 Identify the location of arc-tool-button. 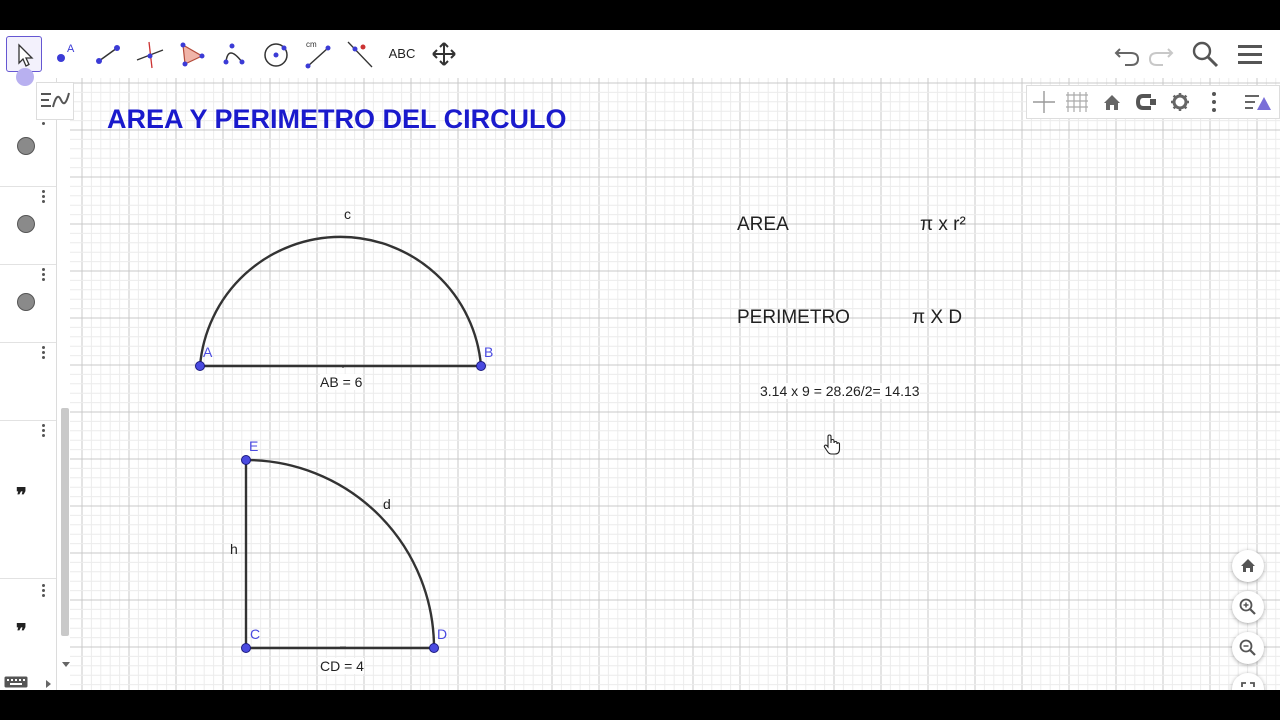
(234, 54).